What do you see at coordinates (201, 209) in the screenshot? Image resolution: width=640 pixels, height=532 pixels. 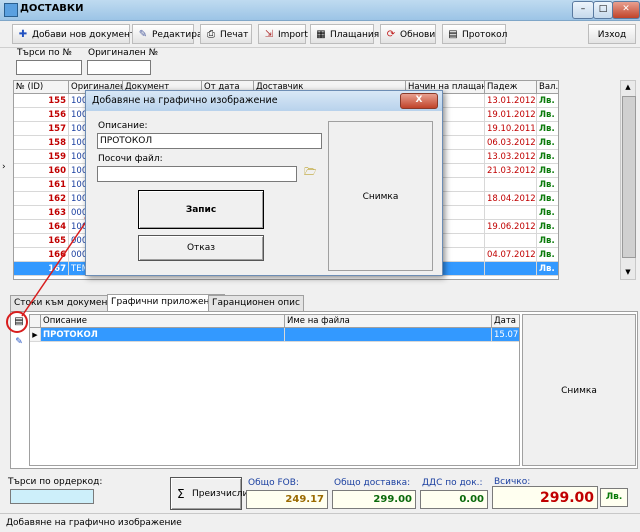 I see `save-button: Запис` at bounding box center [201, 209].